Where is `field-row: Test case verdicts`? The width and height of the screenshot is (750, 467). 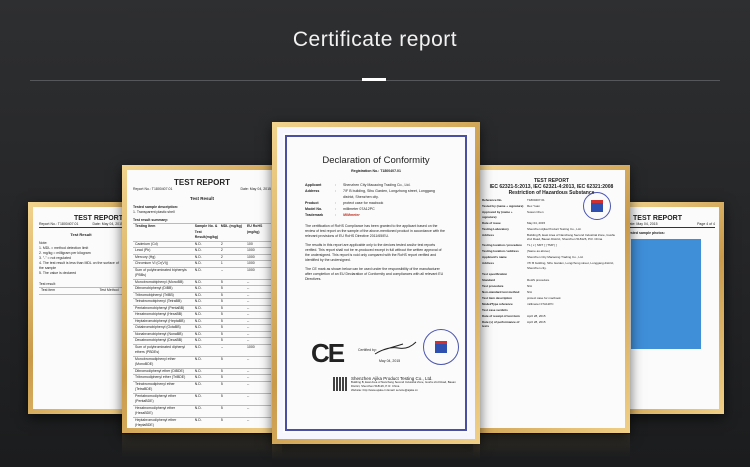
field-row: Test case verdicts is located at coordinates (551, 310).